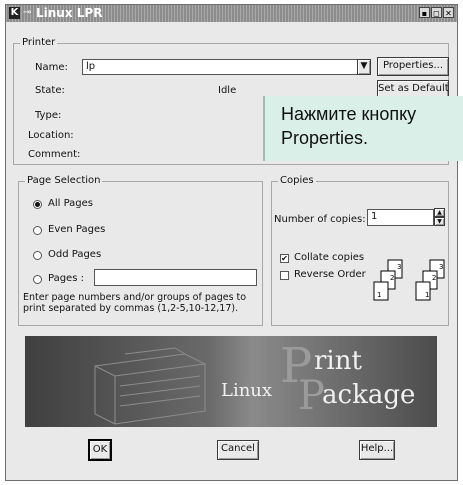 The width and height of the screenshot is (463, 485). What do you see at coordinates (436, 12) in the screenshot?
I see `maximize-icon: ◻` at bounding box center [436, 12].